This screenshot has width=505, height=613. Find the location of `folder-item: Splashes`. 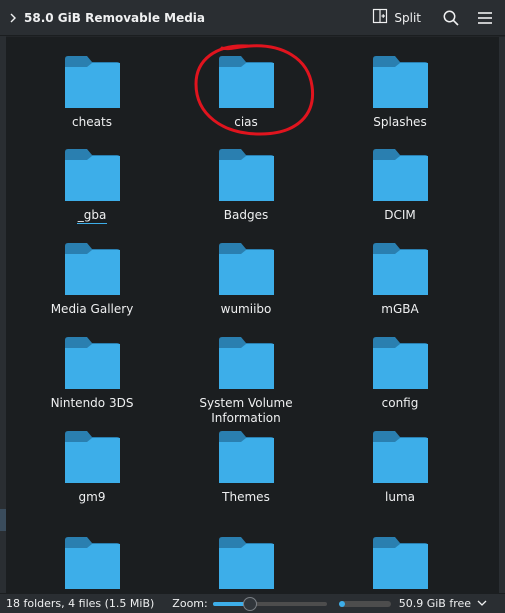

folder-item: Splashes is located at coordinates (400, 92).